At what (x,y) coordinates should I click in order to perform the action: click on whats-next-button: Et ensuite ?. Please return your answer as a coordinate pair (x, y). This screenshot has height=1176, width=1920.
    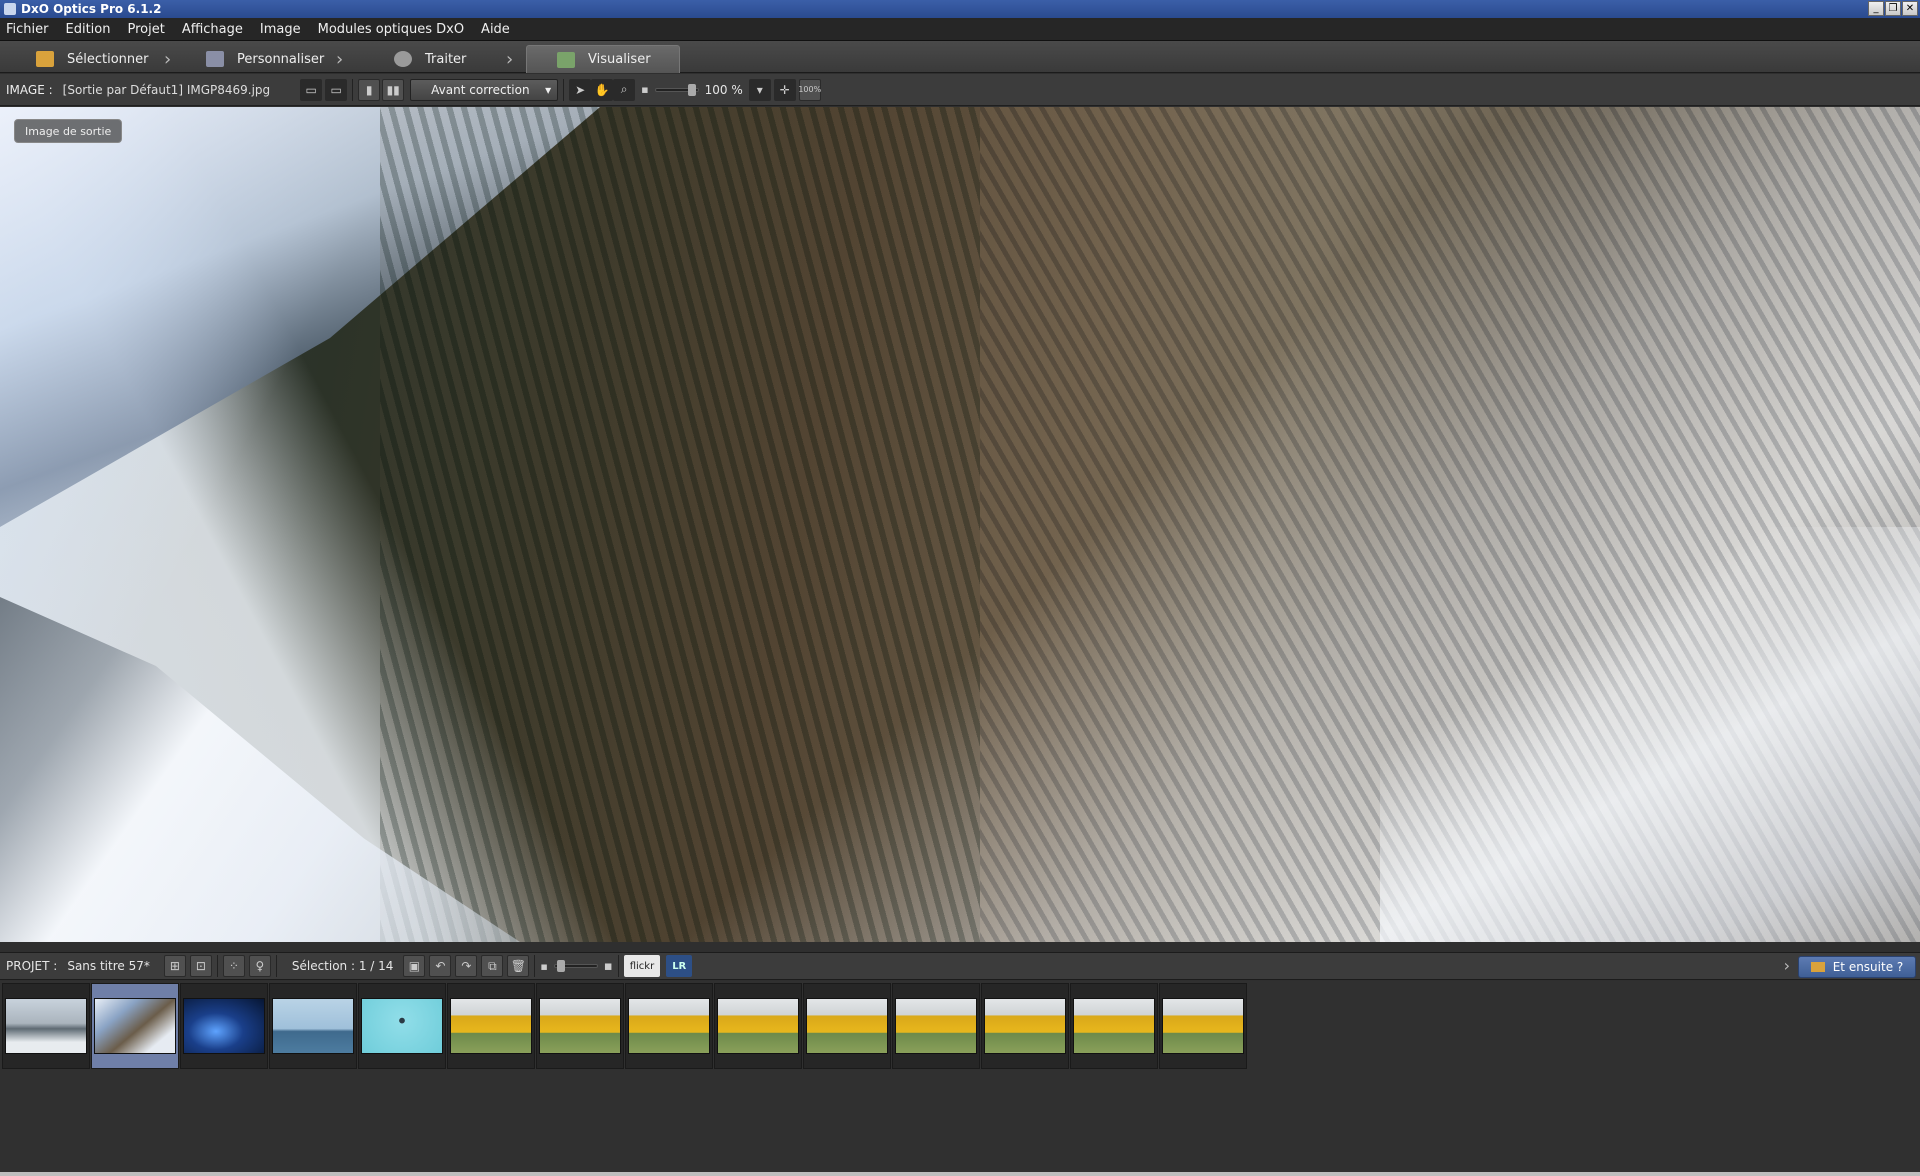
    Looking at the image, I should click on (1857, 967).